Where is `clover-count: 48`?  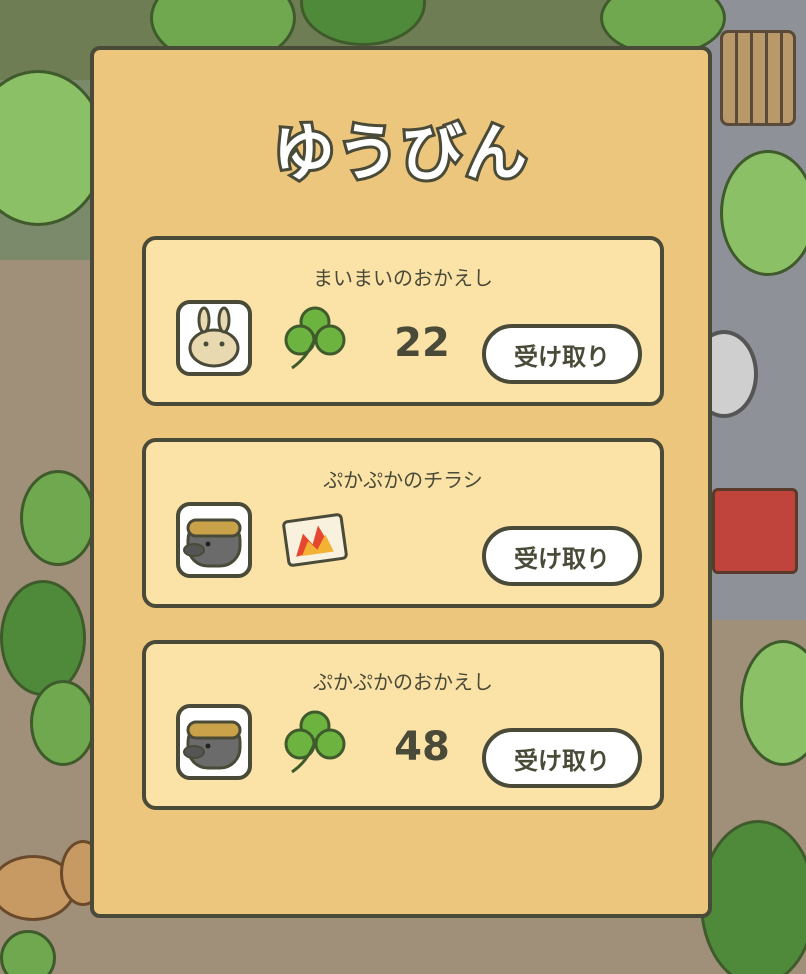 clover-count: 48 is located at coordinates (422, 747).